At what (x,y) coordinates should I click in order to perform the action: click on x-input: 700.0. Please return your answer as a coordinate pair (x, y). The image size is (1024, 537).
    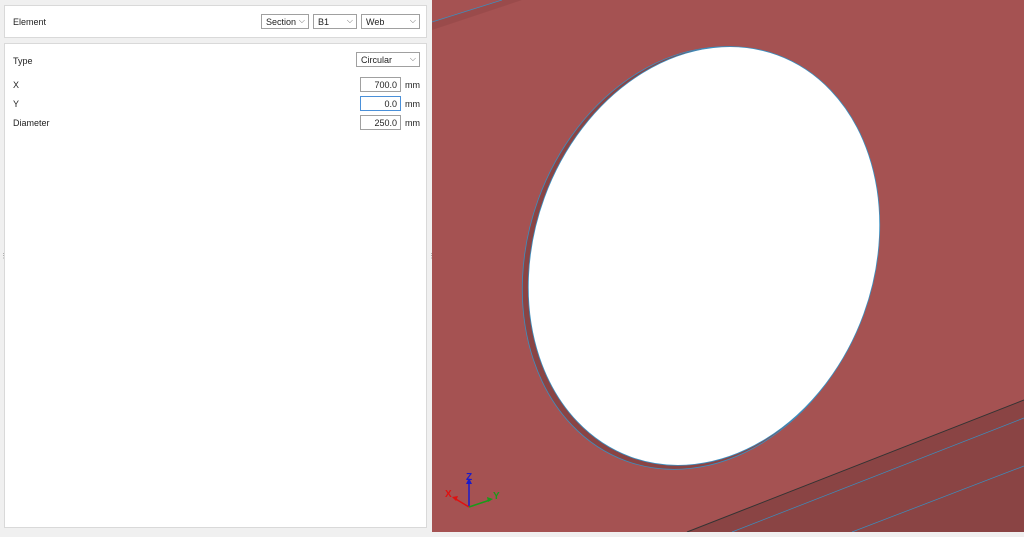
    Looking at the image, I should click on (380, 84).